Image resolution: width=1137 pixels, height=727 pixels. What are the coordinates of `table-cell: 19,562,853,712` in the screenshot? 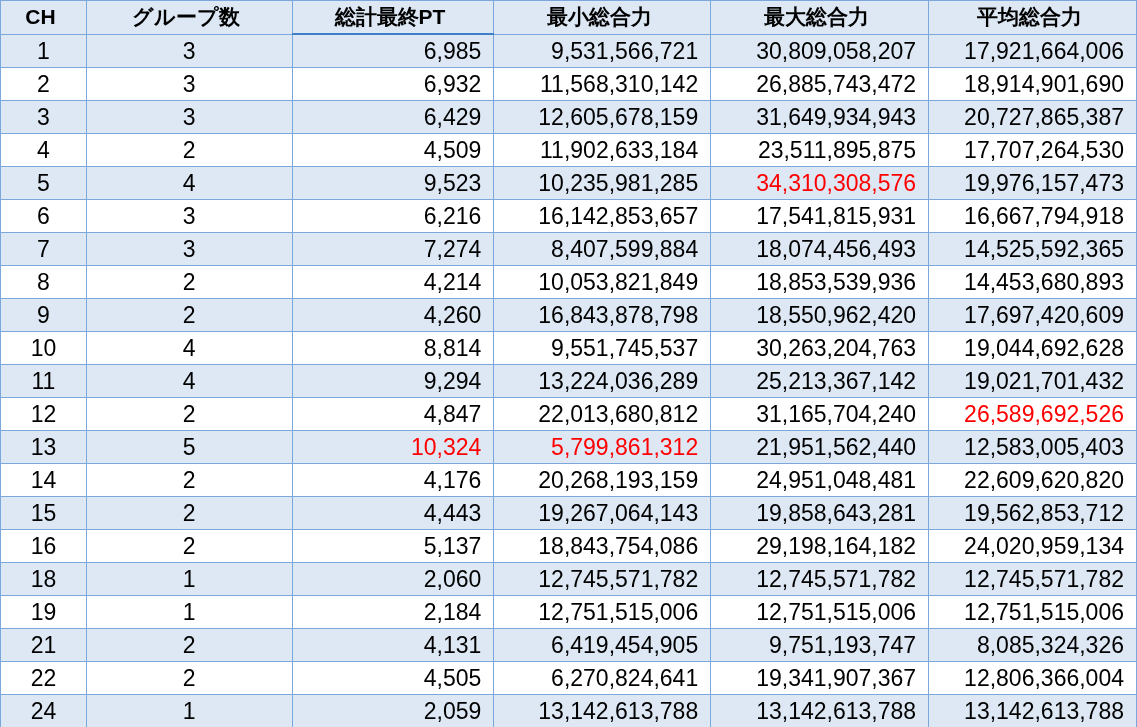 It's located at (1032, 513).